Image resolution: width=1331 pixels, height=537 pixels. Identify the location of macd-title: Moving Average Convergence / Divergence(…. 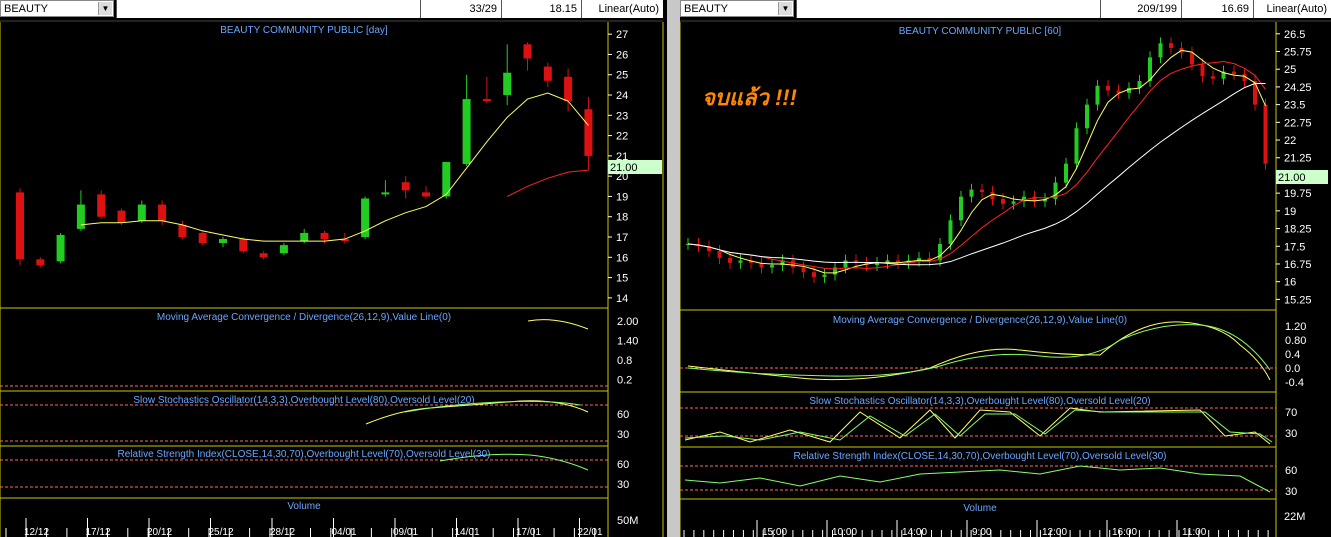
(304, 317).